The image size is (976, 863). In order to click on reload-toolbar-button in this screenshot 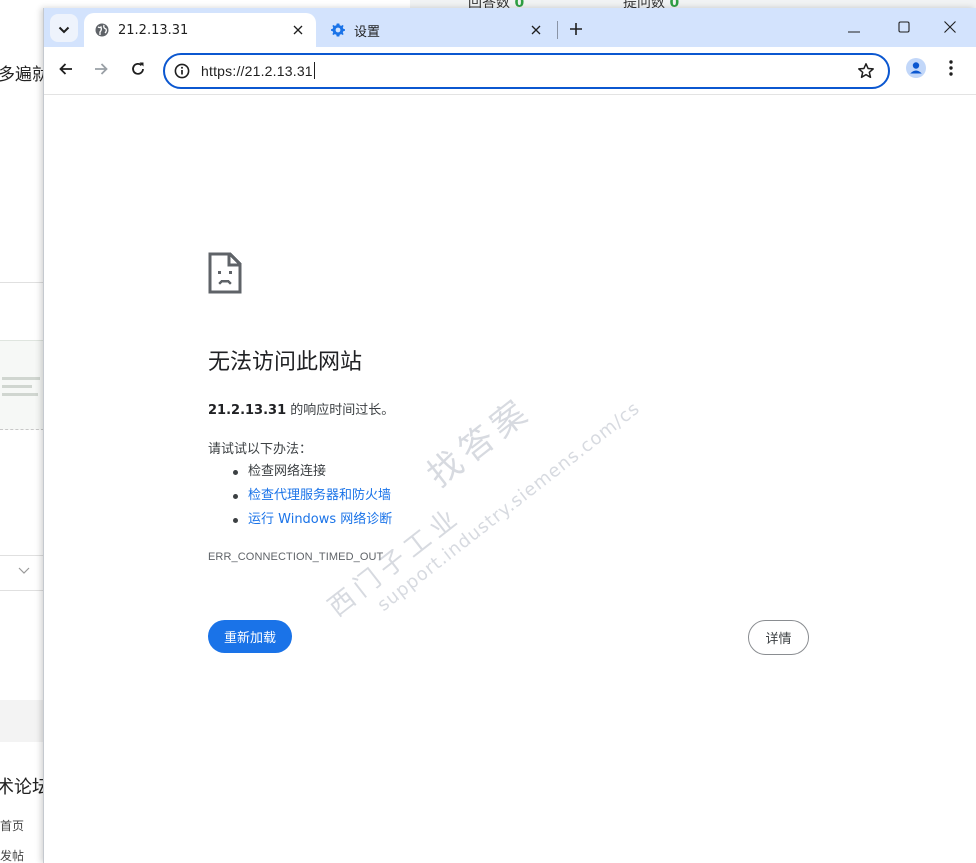, I will do `click(138, 71)`.